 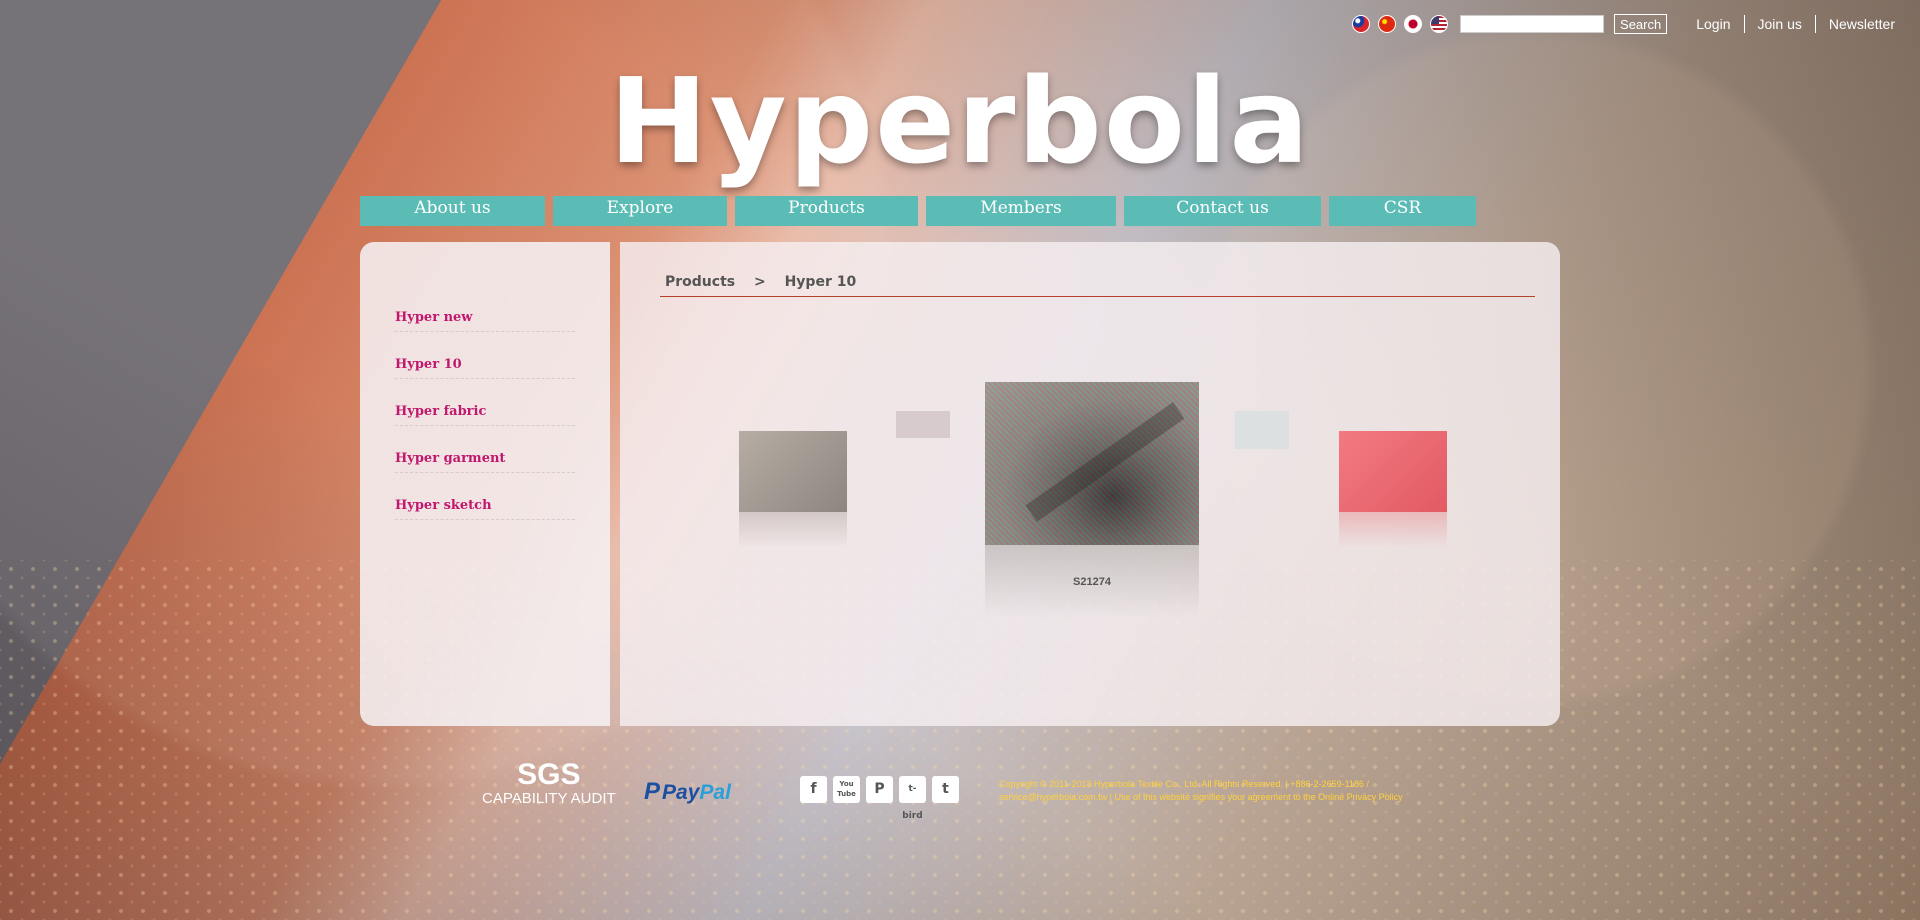 What do you see at coordinates (452, 211) in the screenshot?
I see `nav-about-us: About us` at bounding box center [452, 211].